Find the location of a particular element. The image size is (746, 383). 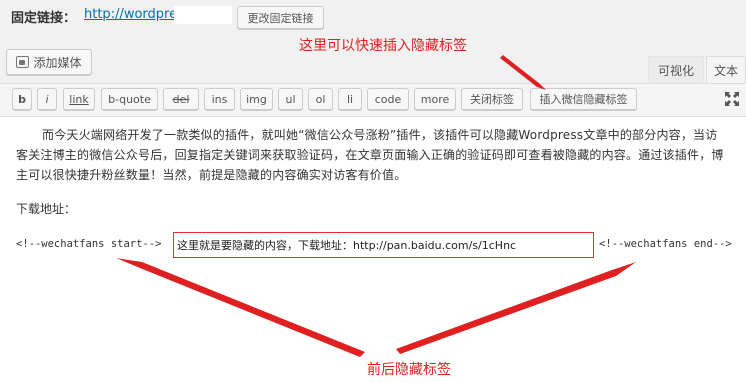

permalink-label: 固定链接： is located at coordinates (44, 18).